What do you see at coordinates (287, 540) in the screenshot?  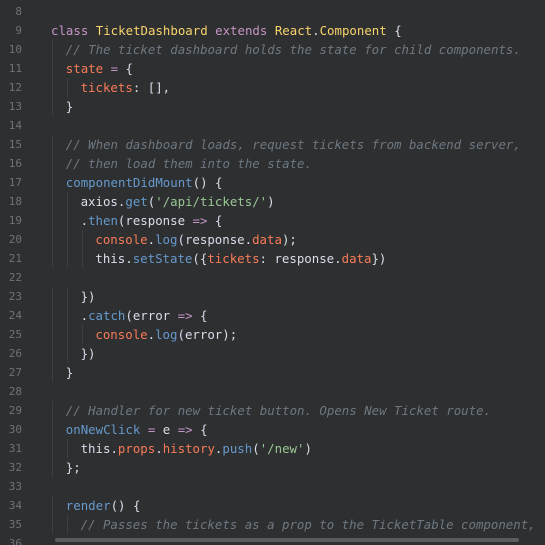 I see `horizontal-scrollbar-thumb` at bounding box center [287, 540].